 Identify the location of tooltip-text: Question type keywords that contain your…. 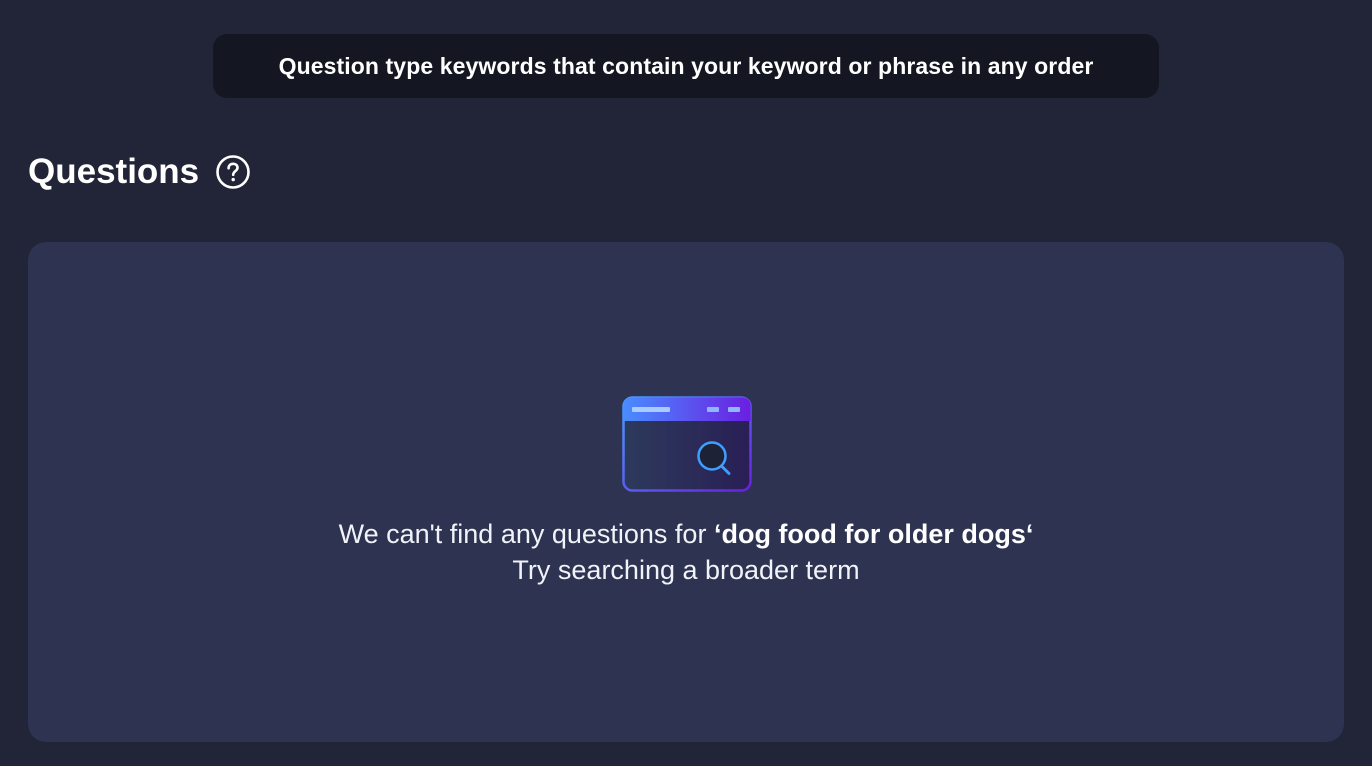
(686, 65).